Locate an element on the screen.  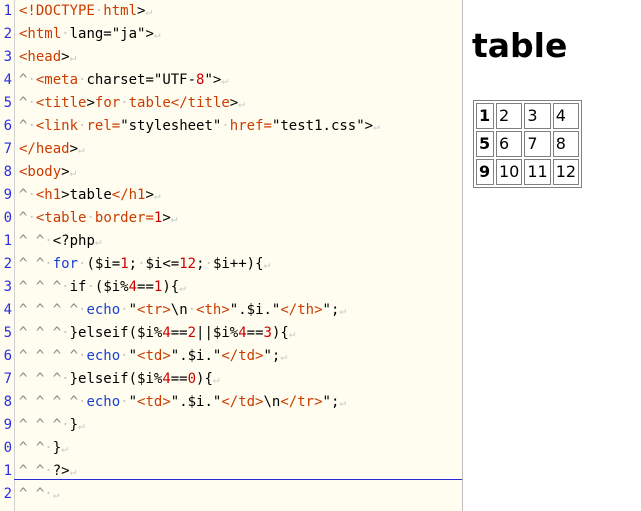
table-cell: 8 is located at coordinates (566, 144).